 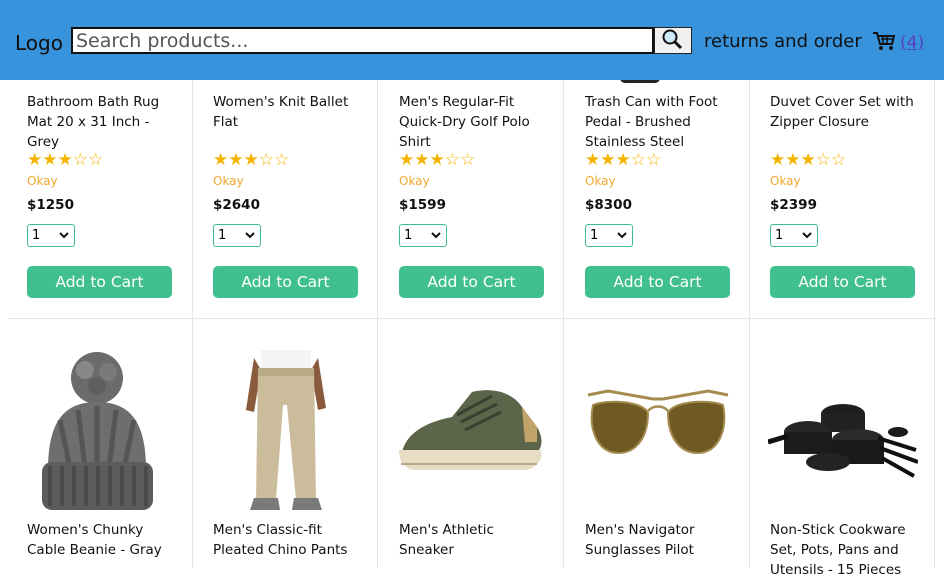 I want to click on product-image-sneaker, so click(x=472, y=434).